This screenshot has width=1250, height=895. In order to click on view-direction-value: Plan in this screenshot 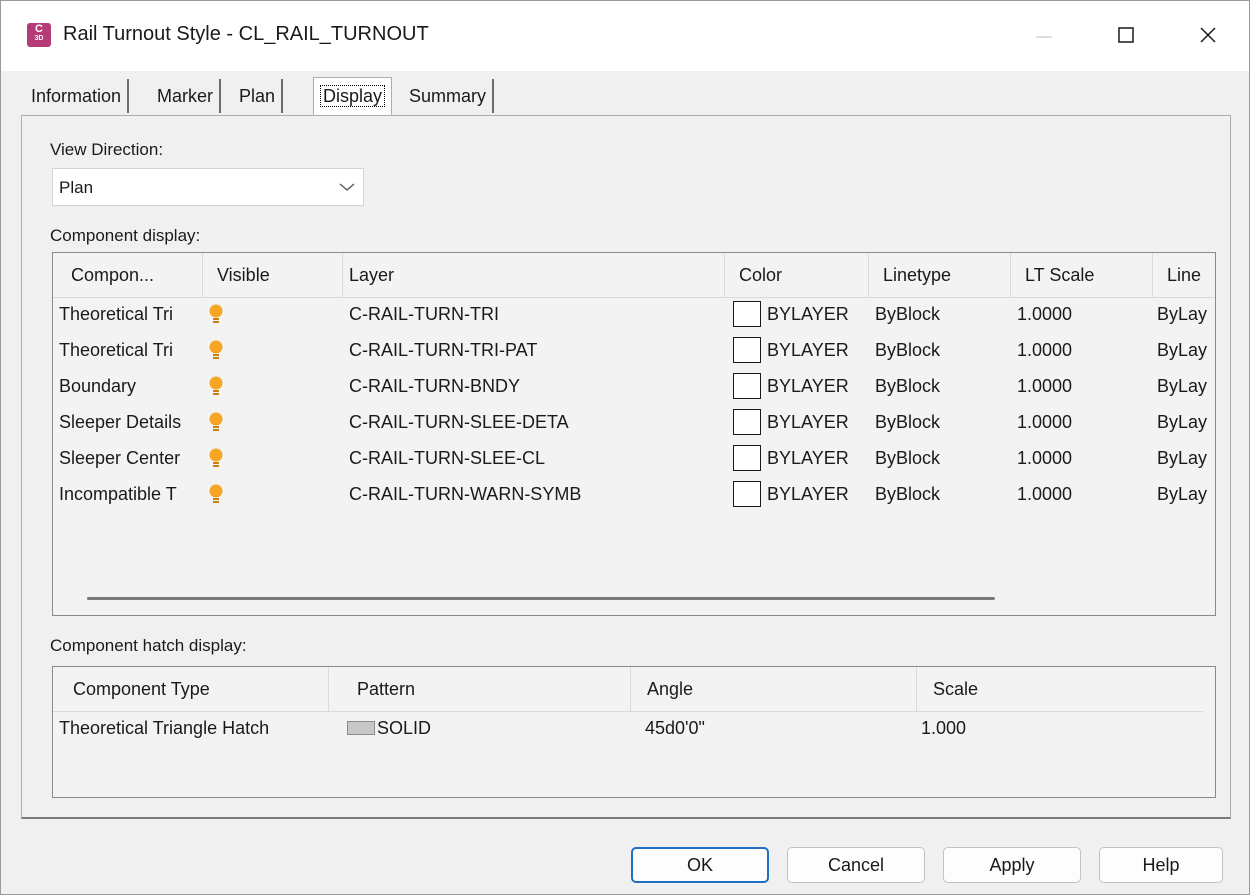, I will do `click(76, 187)`.